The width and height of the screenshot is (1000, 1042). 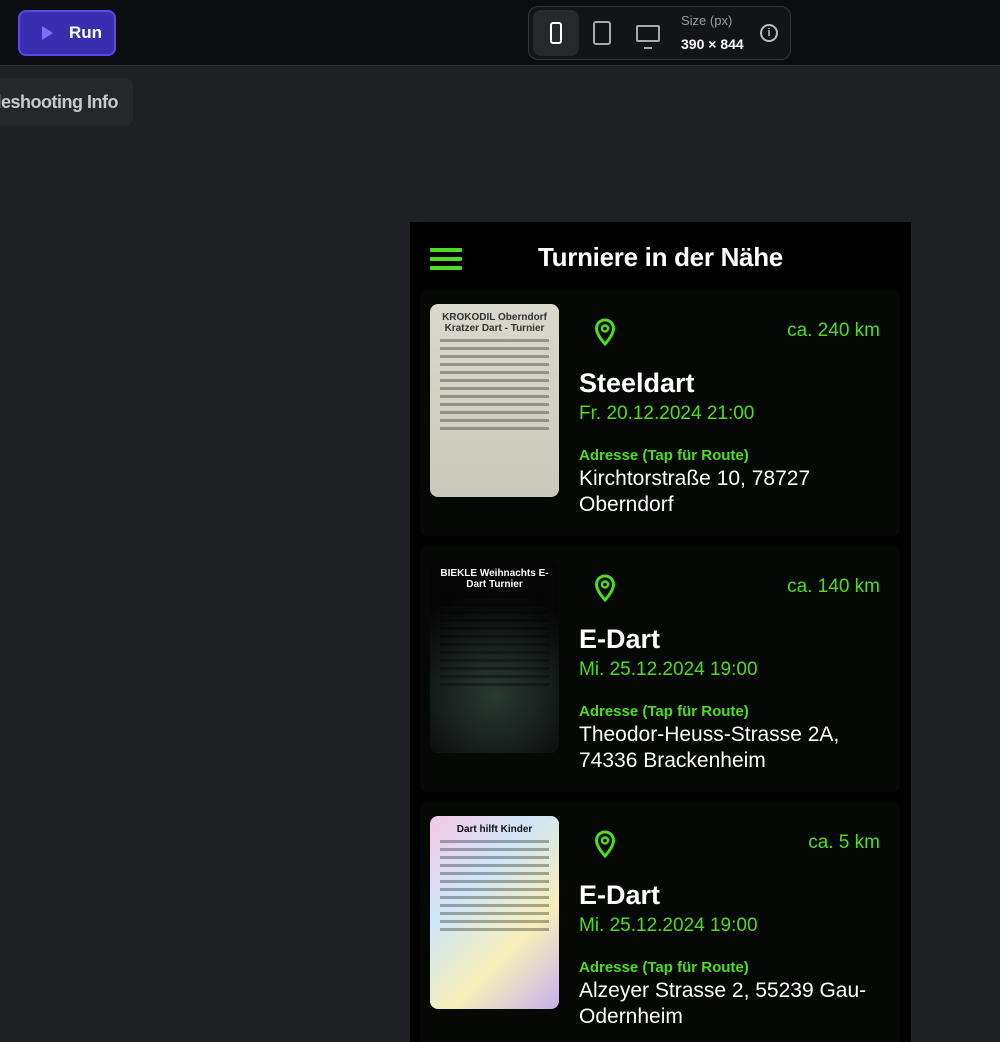 What do you see at coordinates (500, 33) in the screenshot?
I see `ide-toolbar: Run Size (px) 390 × 844 i` at bounding box center [500, 33].